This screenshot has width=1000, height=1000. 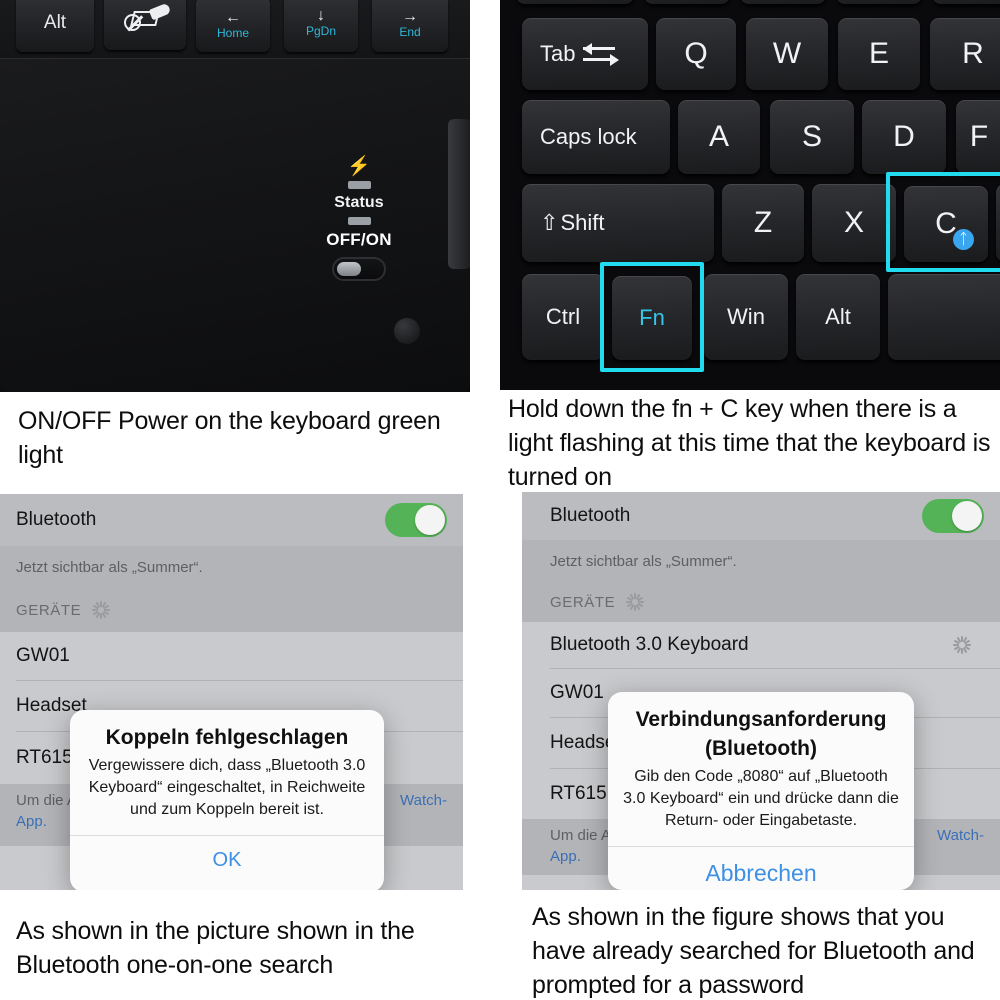 What do you see at coordinates (359, 166) in the screenshot?
I see `lightning-bolt-icon: ⚡` at bounding box center [359, 166].